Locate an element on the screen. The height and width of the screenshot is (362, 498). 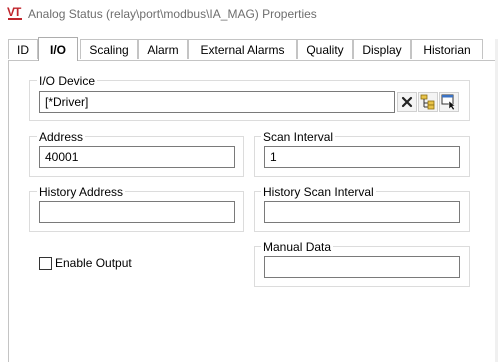
history-address-field is located at coordinates (137, 212).